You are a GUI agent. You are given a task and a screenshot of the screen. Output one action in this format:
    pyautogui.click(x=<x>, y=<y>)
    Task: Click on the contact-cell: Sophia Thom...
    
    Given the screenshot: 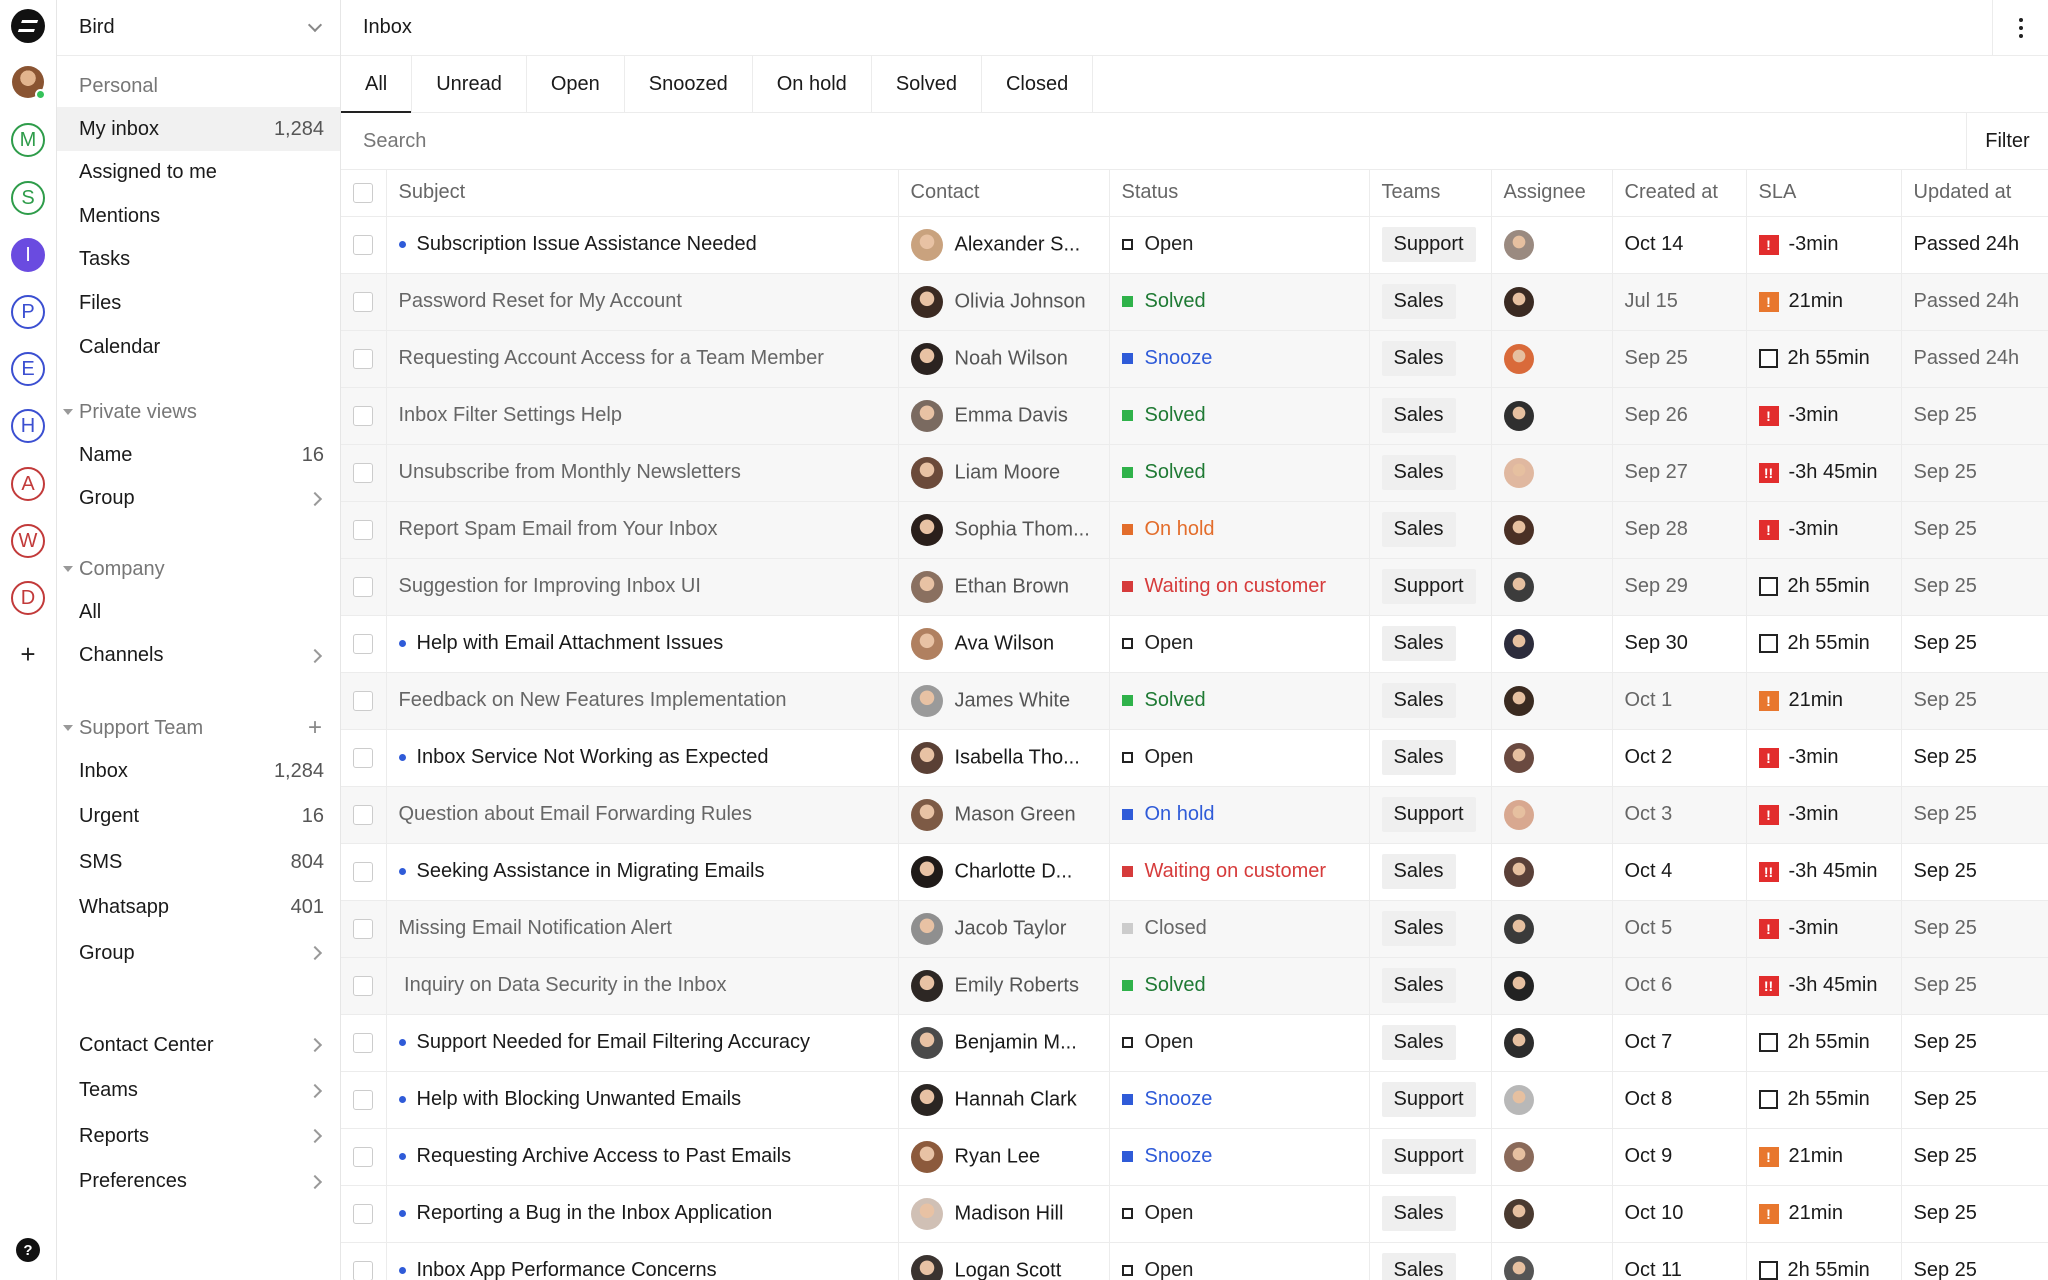 What is the action you would take?
    pyautogui.click(x=1004, y=530)
    